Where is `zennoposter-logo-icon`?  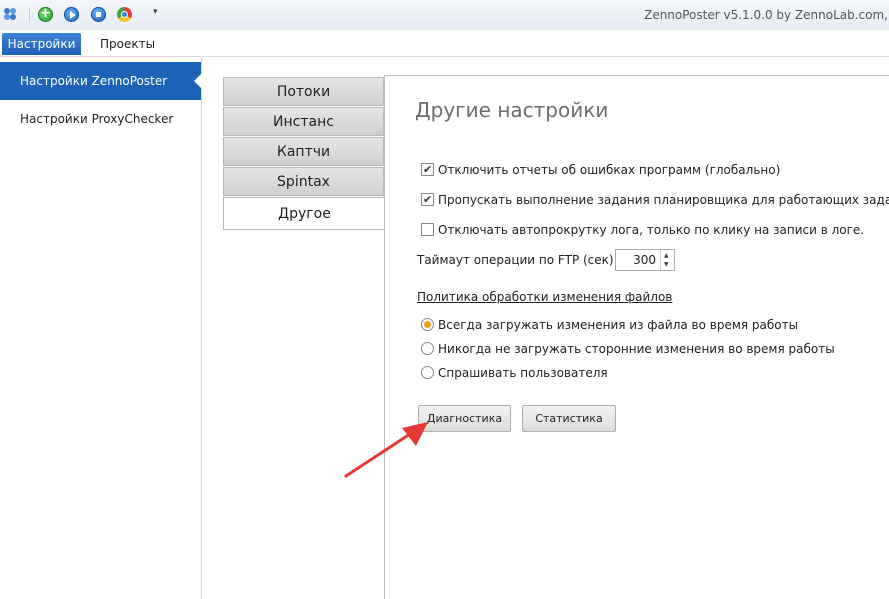 zennoposter-logo-icon is located at coordinates (10, 14).